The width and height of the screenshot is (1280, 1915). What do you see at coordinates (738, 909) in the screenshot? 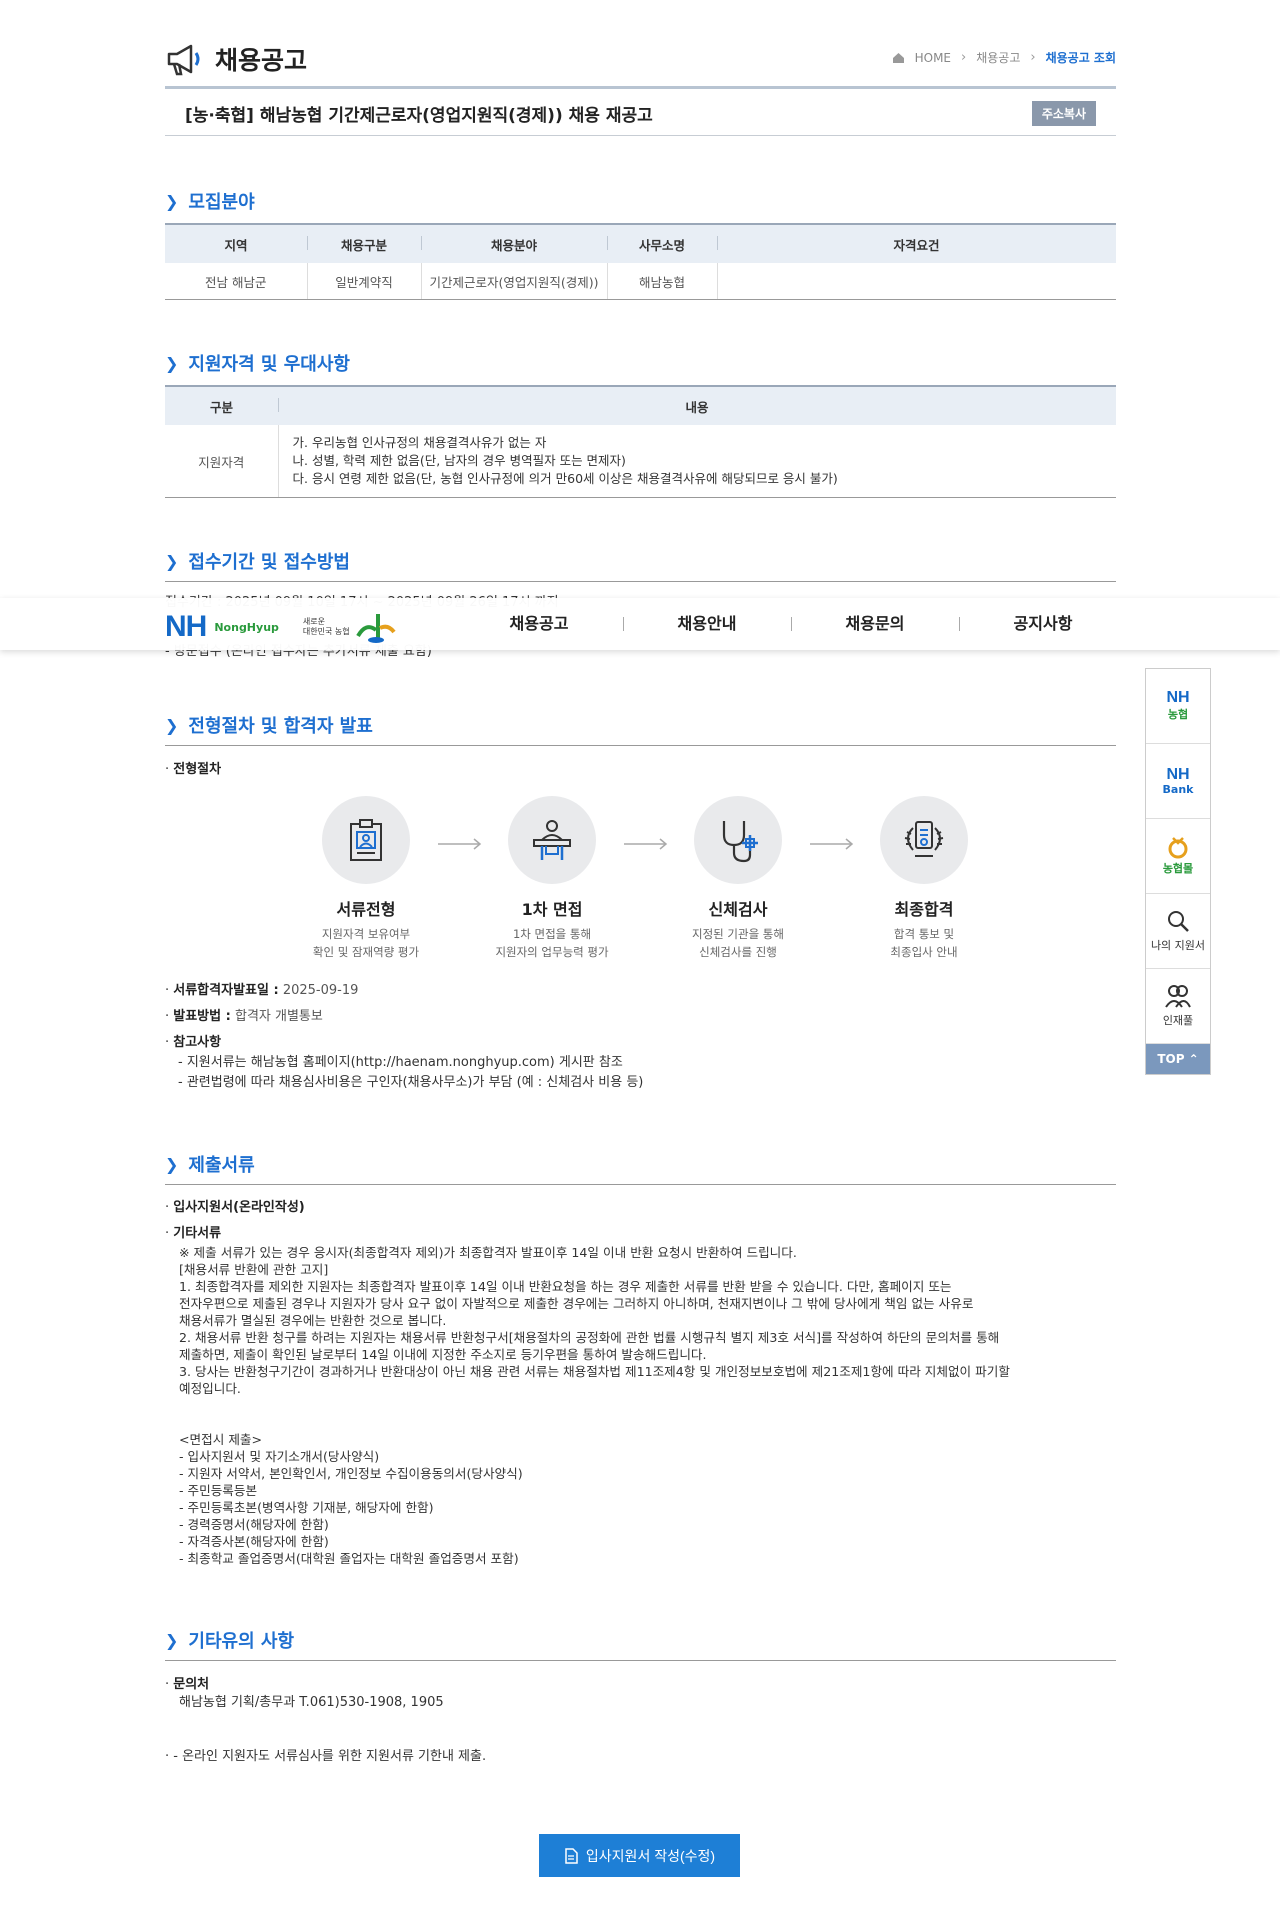
I see `step-name: 신체검사` at bounding box center [738, 909].